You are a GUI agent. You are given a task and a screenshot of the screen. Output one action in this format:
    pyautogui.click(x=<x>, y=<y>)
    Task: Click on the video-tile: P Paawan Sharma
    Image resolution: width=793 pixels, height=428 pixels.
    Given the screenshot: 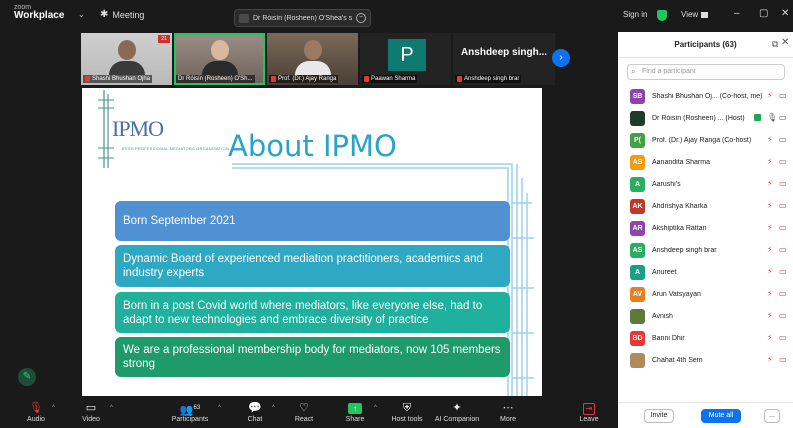 What is the action you would take?
    pyautogui.click(x=405, y=59)
    